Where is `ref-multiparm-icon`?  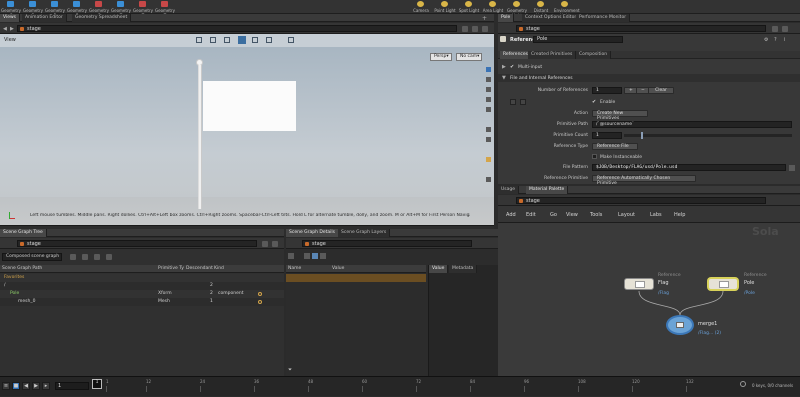
ref-multiparm-icon is located at coordinates (513, 102).